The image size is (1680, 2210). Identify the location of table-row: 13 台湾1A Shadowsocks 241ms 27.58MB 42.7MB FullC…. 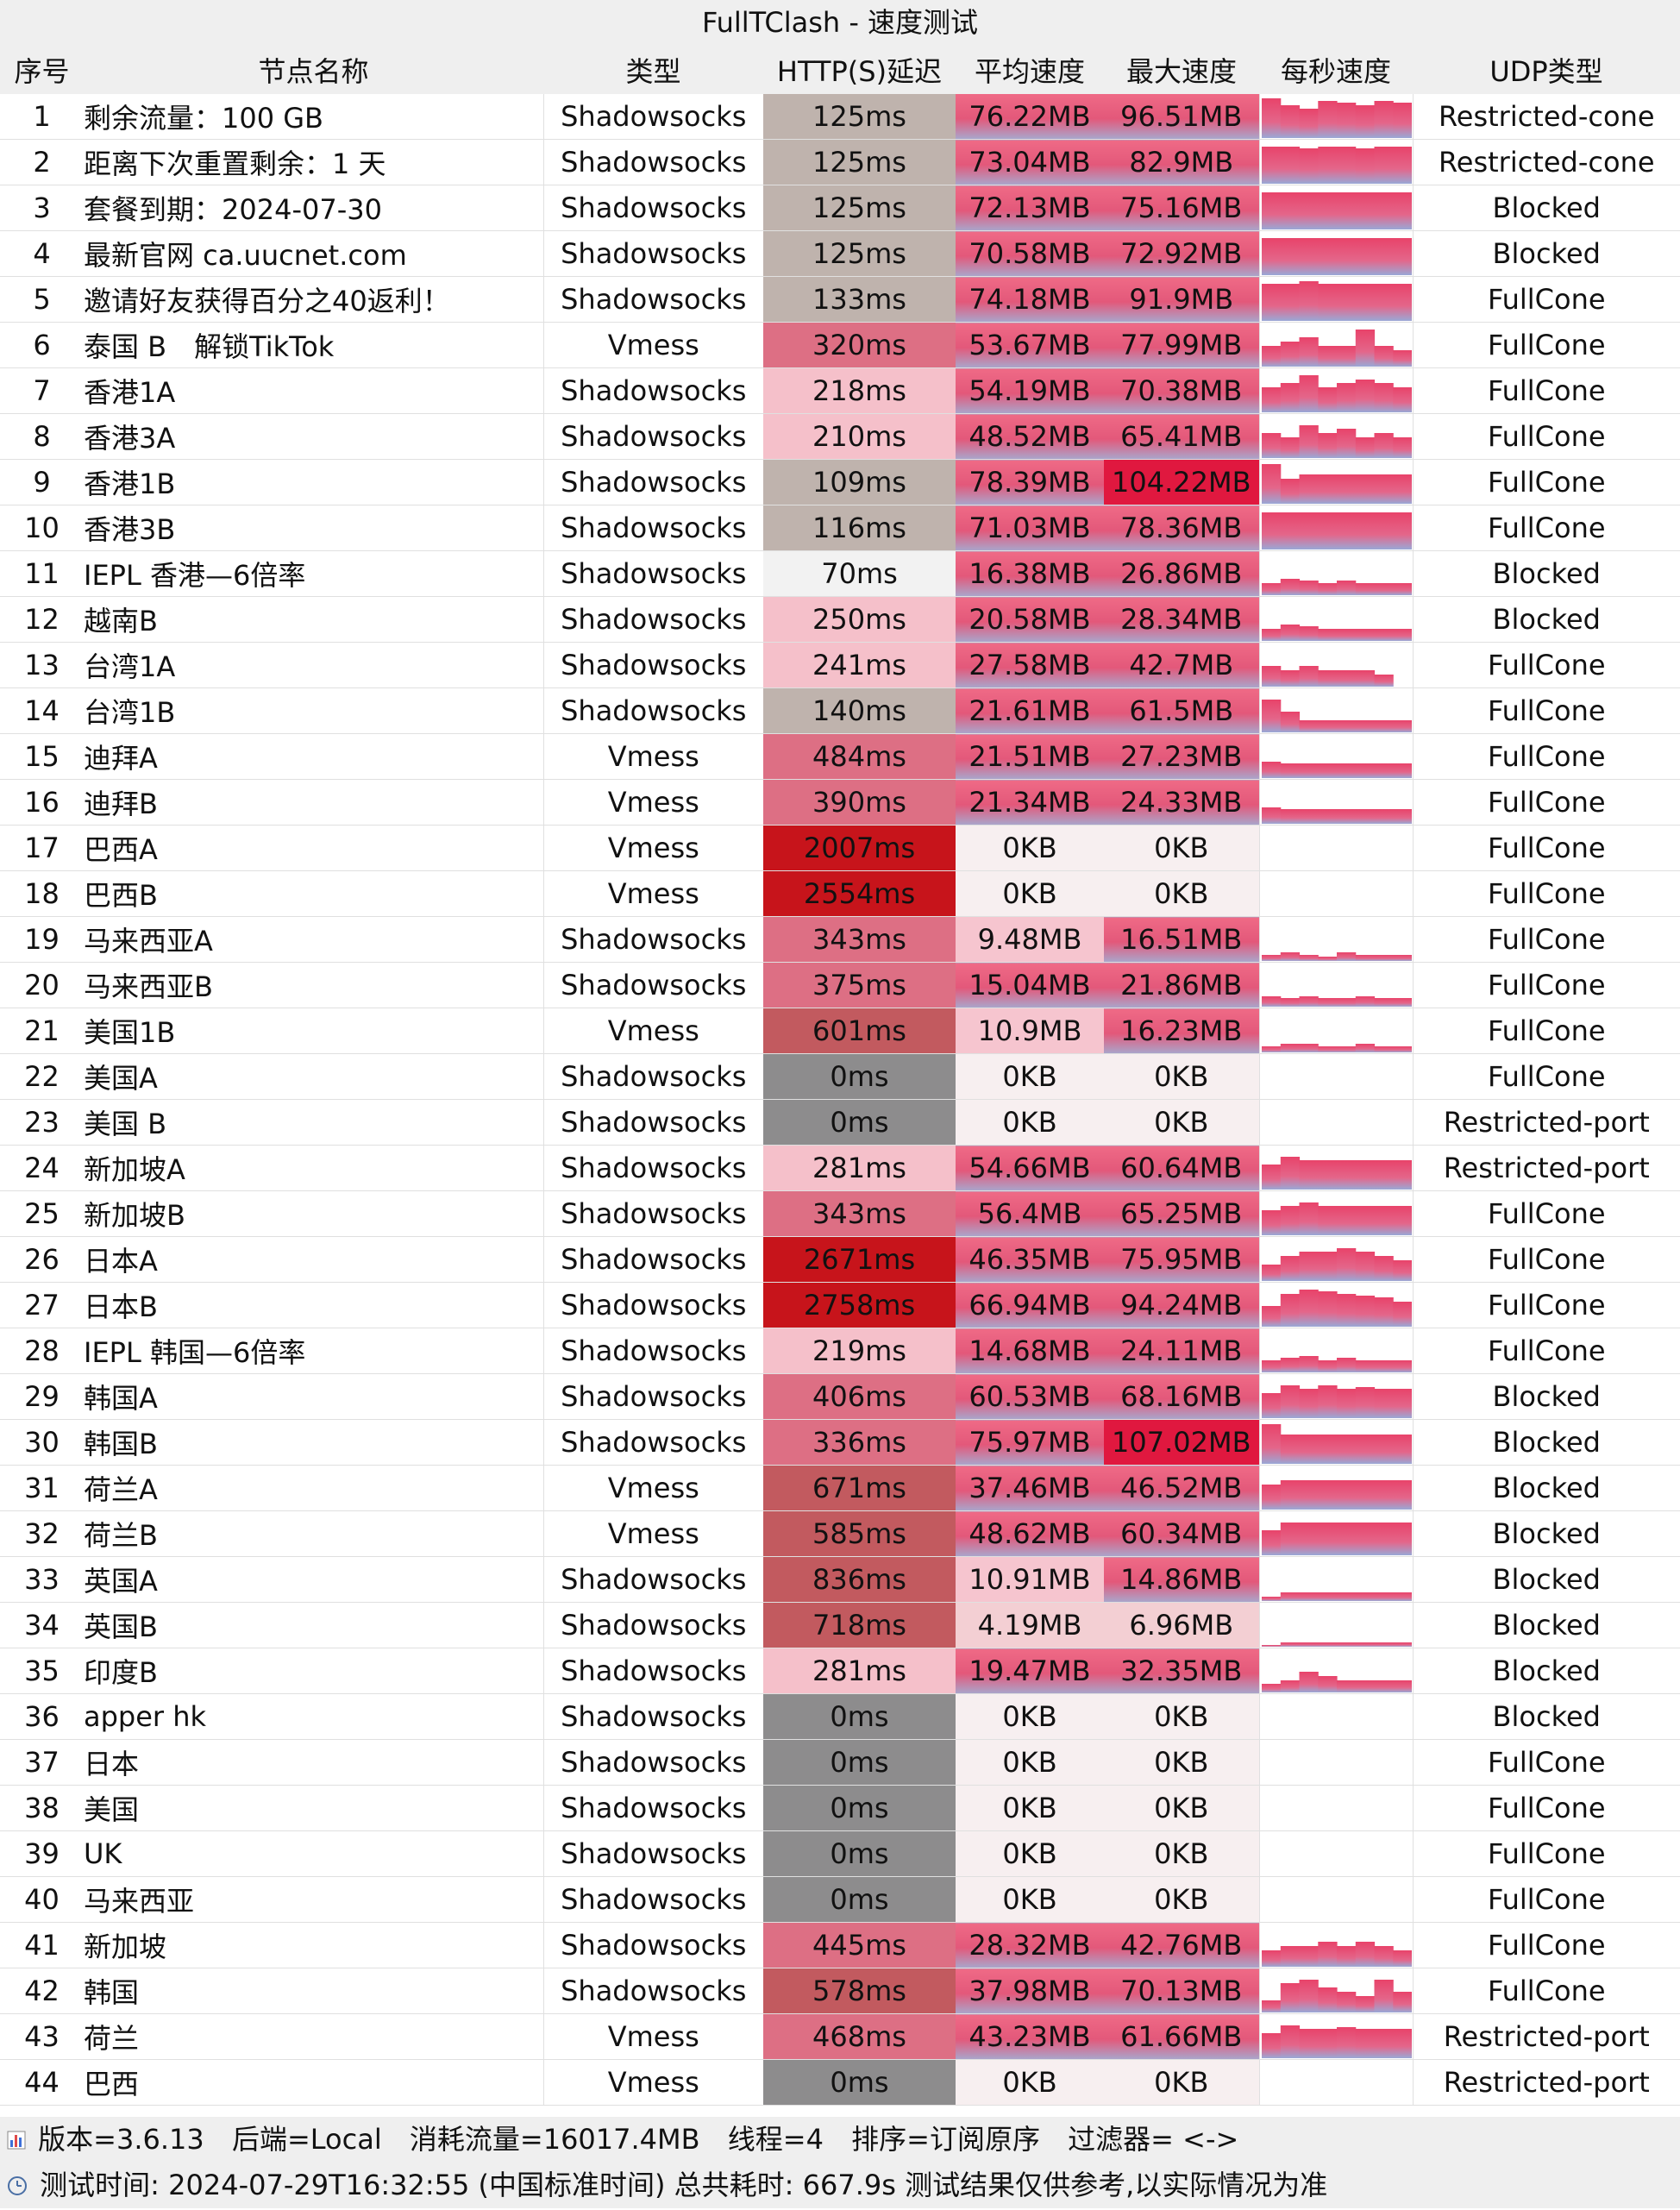
(840, 665).